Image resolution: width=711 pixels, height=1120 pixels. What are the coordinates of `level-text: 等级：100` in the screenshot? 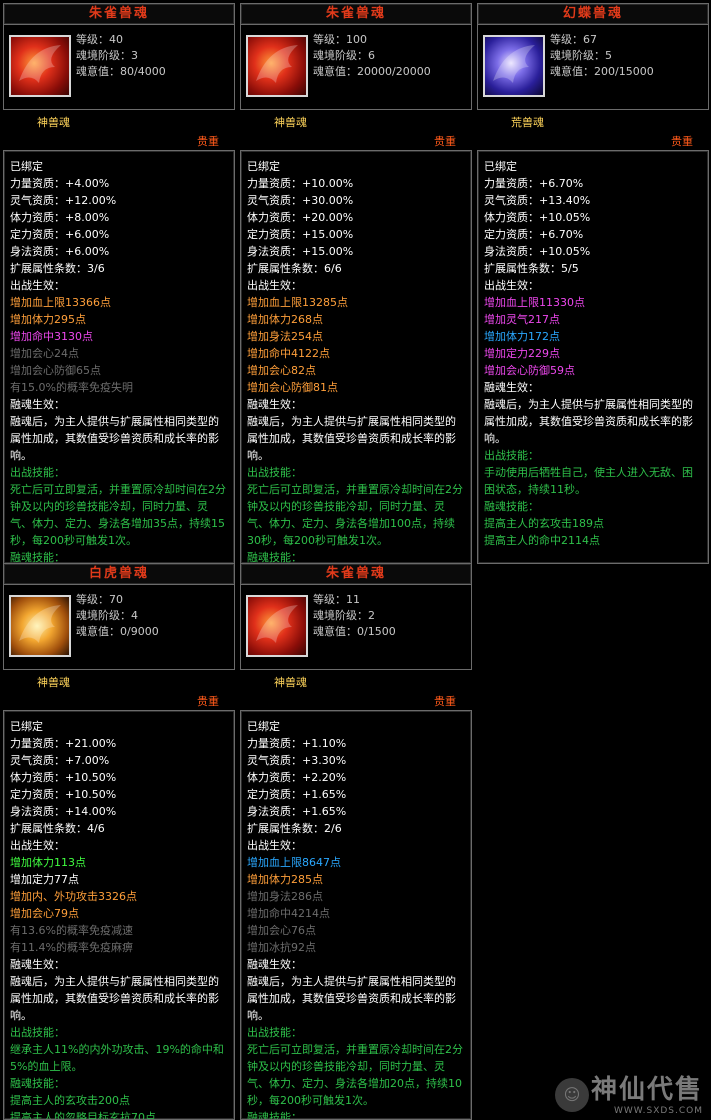 It's located at (340, 39).